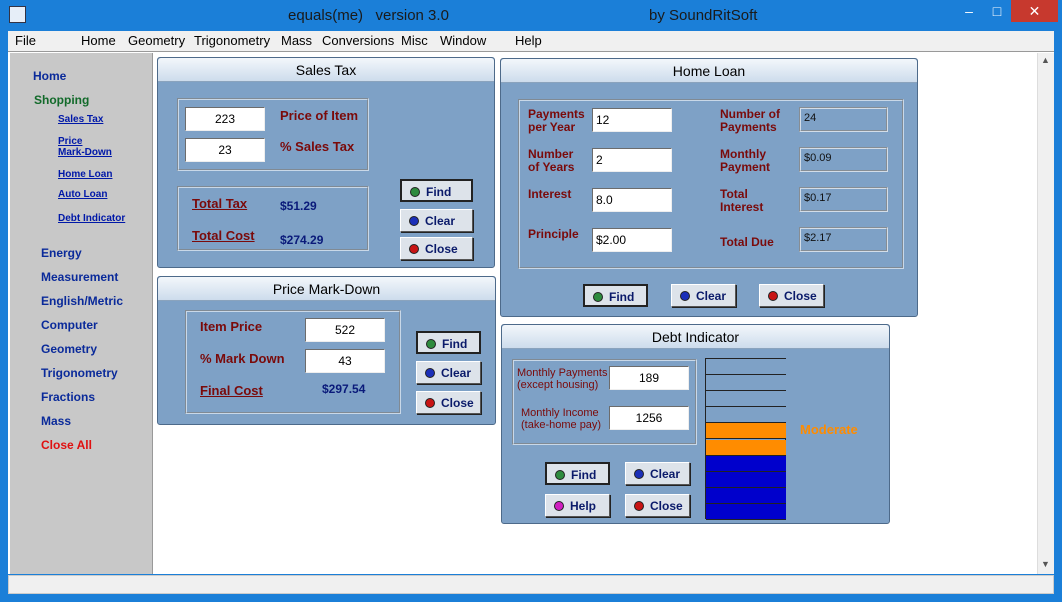  Describe the element at coordinates (439, 192) in the screenshot. I see `find-label: Find` at that location.